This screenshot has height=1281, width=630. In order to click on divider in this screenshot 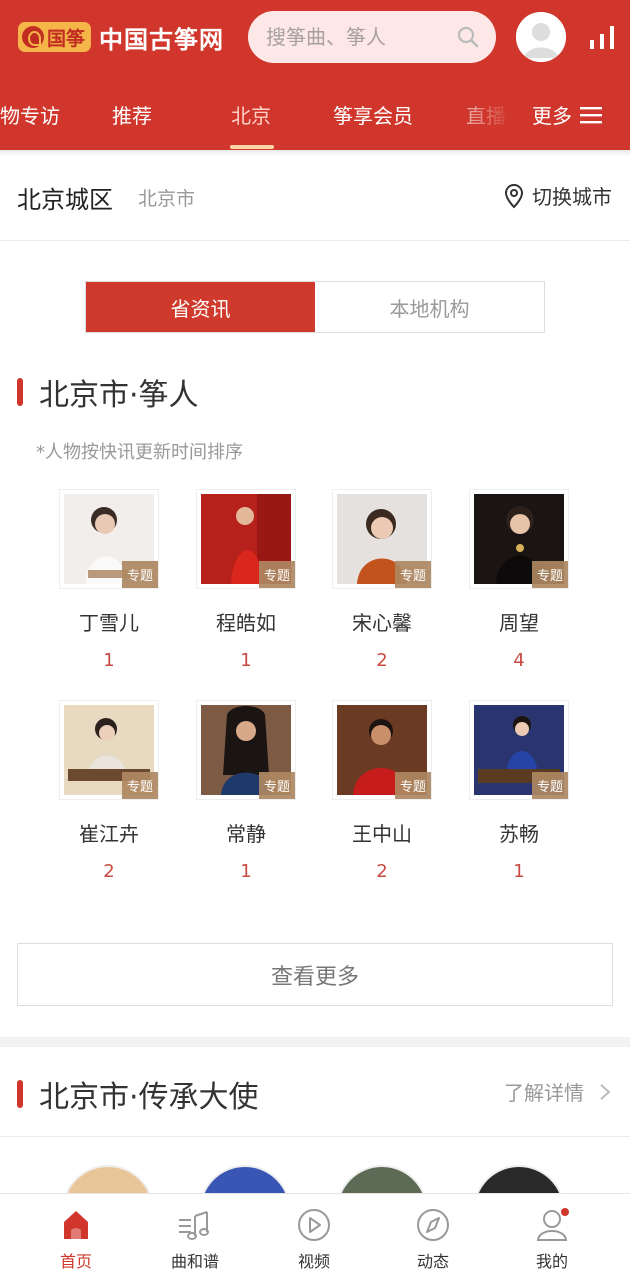, I will do `click(315, 1136)`.